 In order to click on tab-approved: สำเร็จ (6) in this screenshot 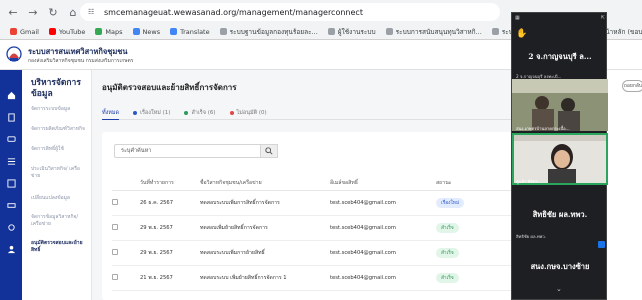, I will do `click(200, 113)`.